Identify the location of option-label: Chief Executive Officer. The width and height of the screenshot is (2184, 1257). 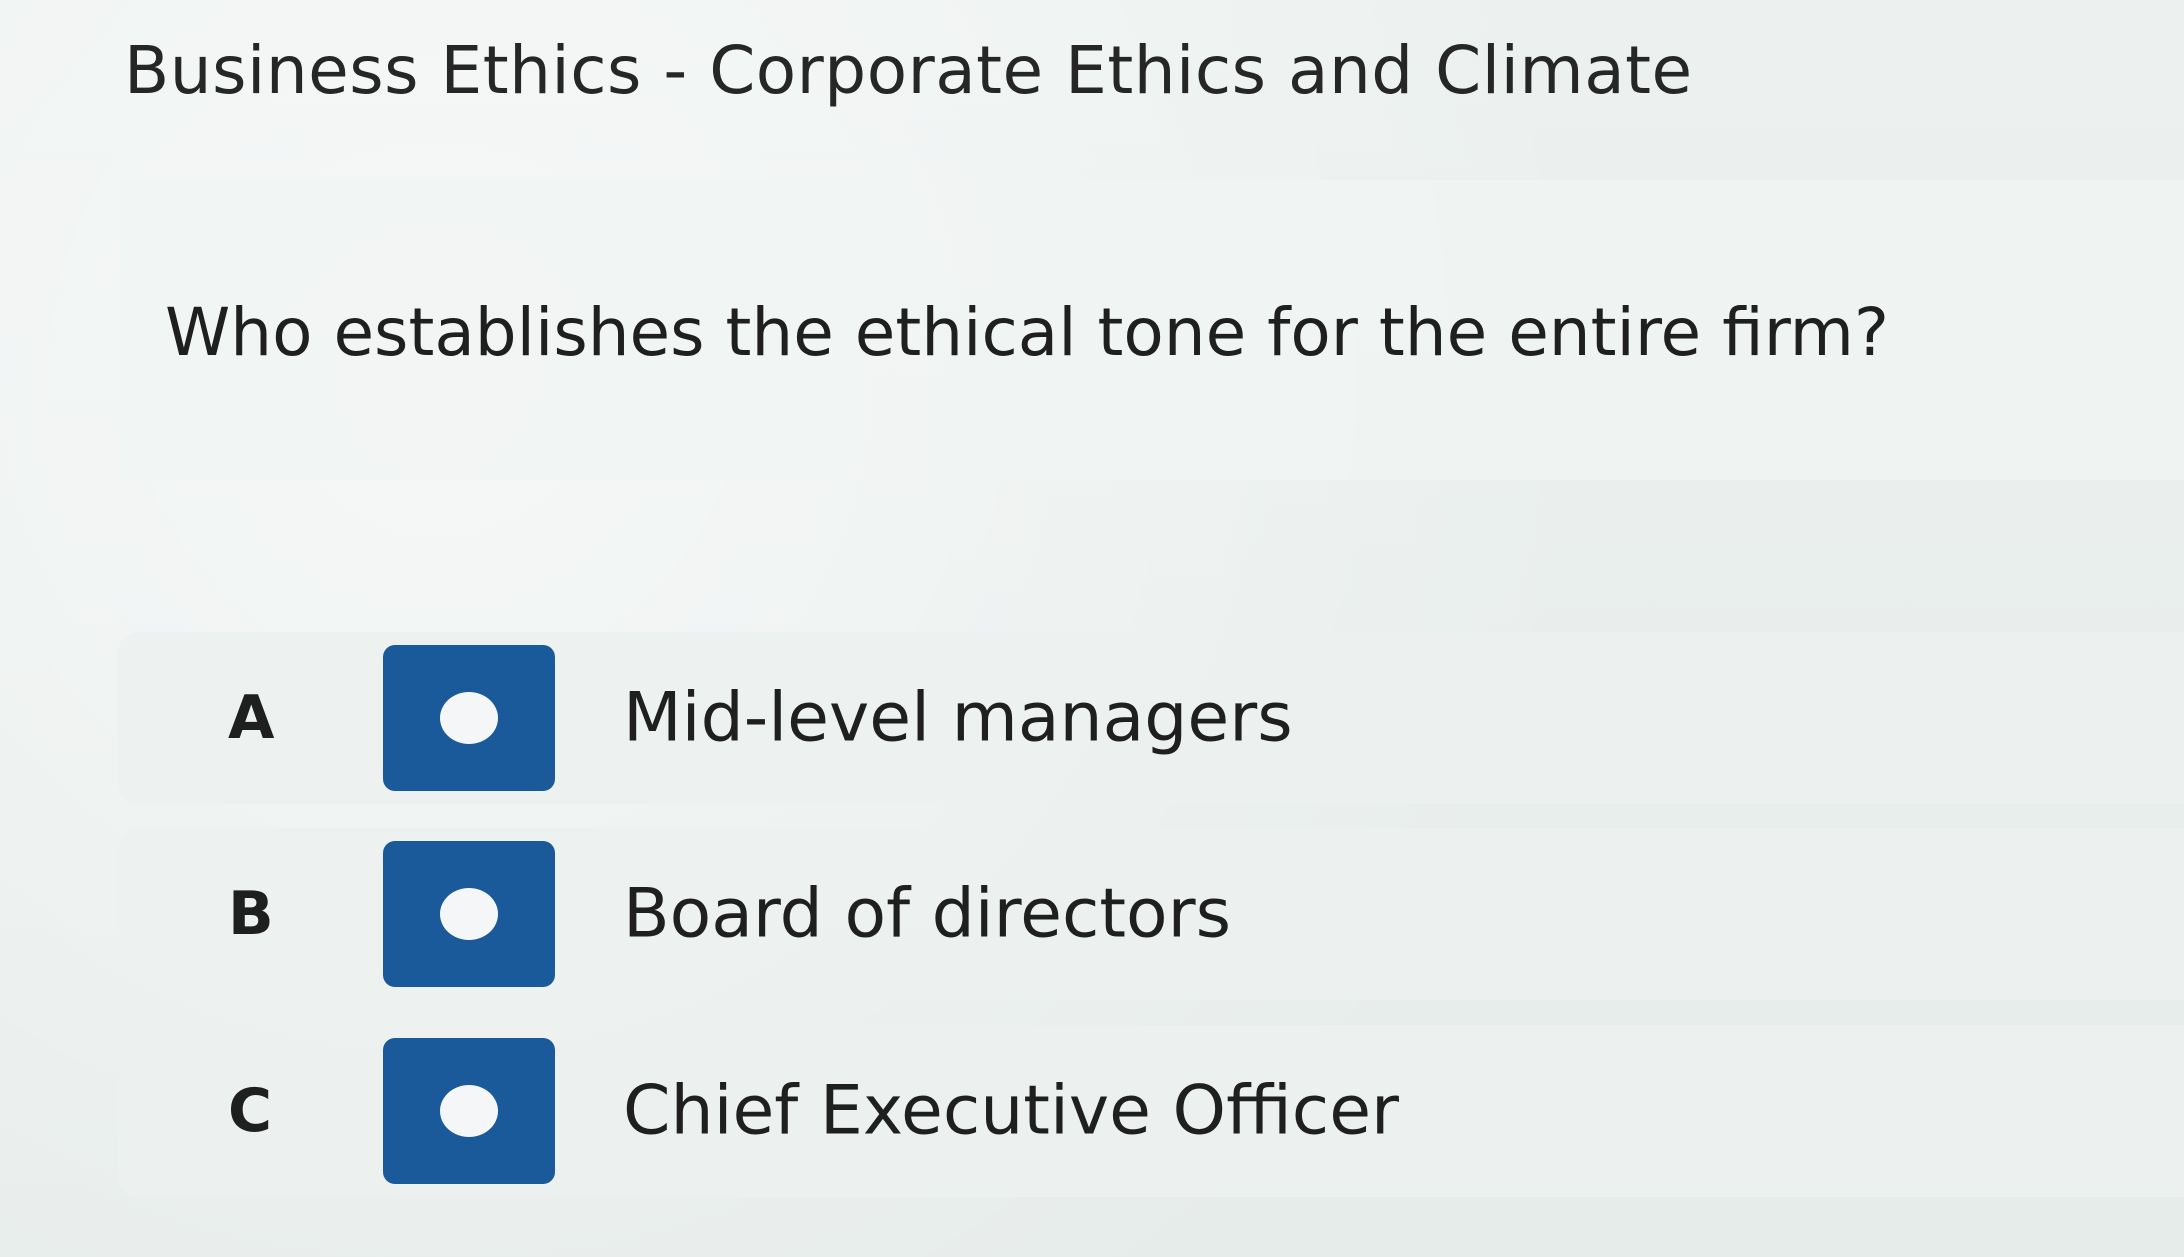
(1011, 1111).